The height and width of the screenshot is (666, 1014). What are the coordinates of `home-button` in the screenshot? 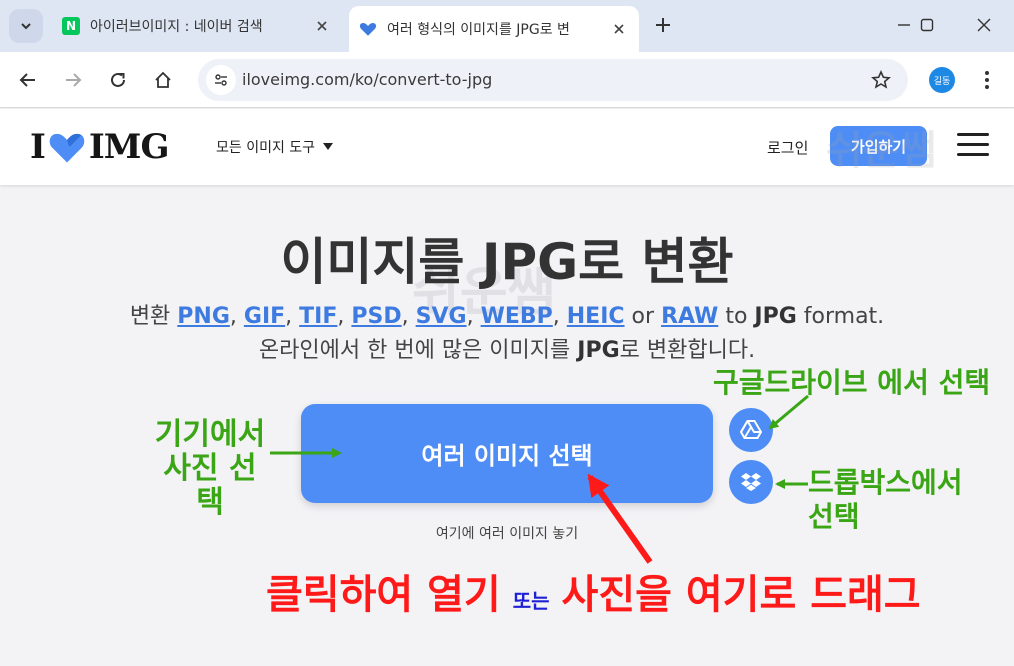 It's located at (163, 80).